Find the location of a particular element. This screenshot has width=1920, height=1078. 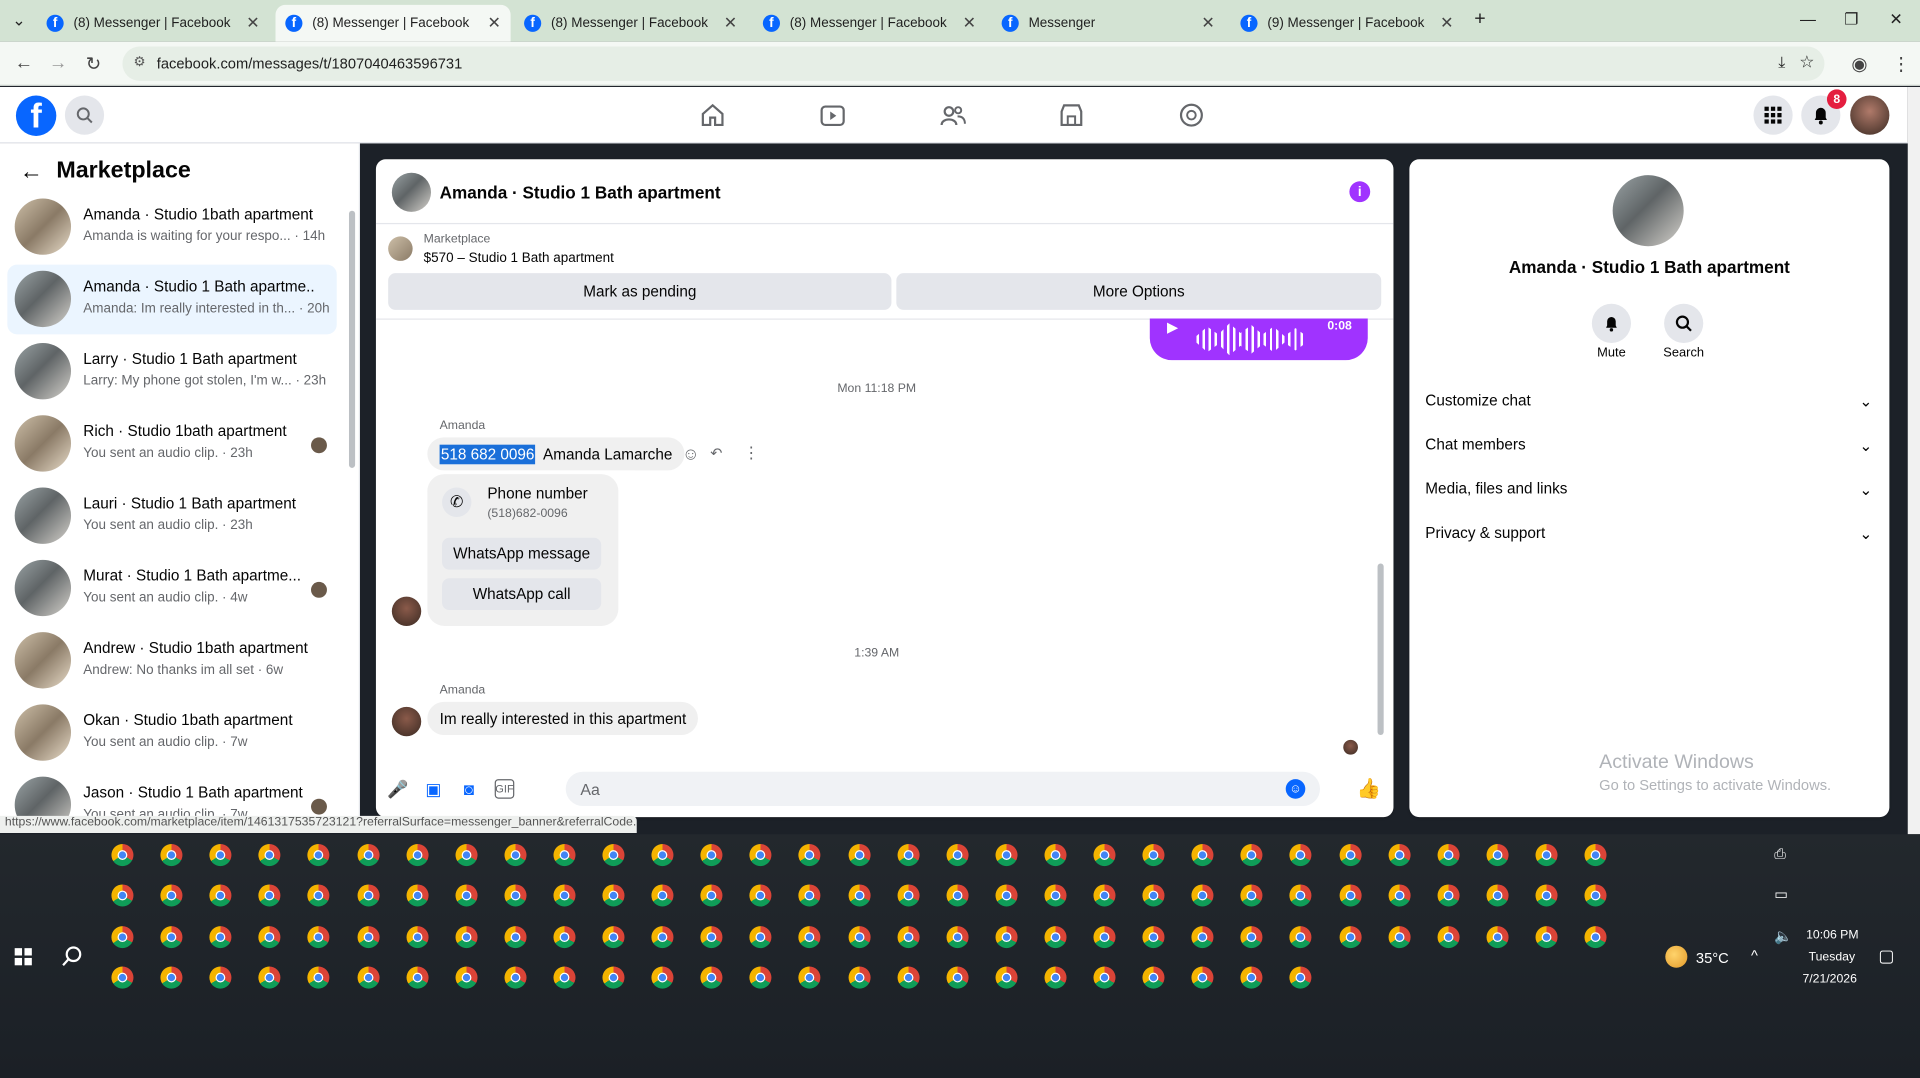

tray-device-icon: ⎙ is located at coordinates (1780, 854).